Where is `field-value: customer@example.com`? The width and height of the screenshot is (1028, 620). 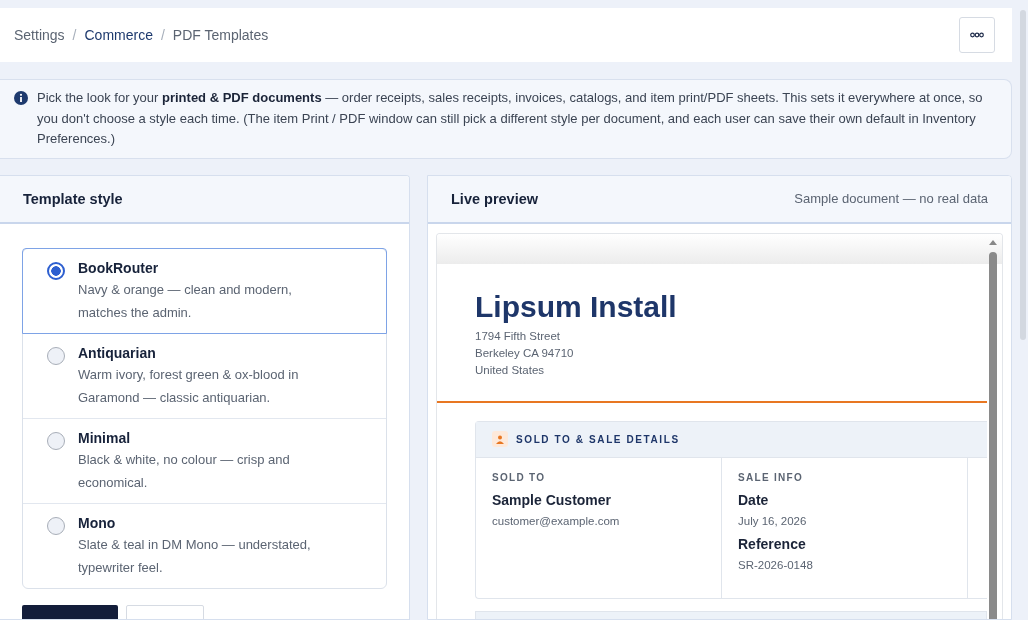
field-value: customer@example.com is located at coordinates (556, 520).